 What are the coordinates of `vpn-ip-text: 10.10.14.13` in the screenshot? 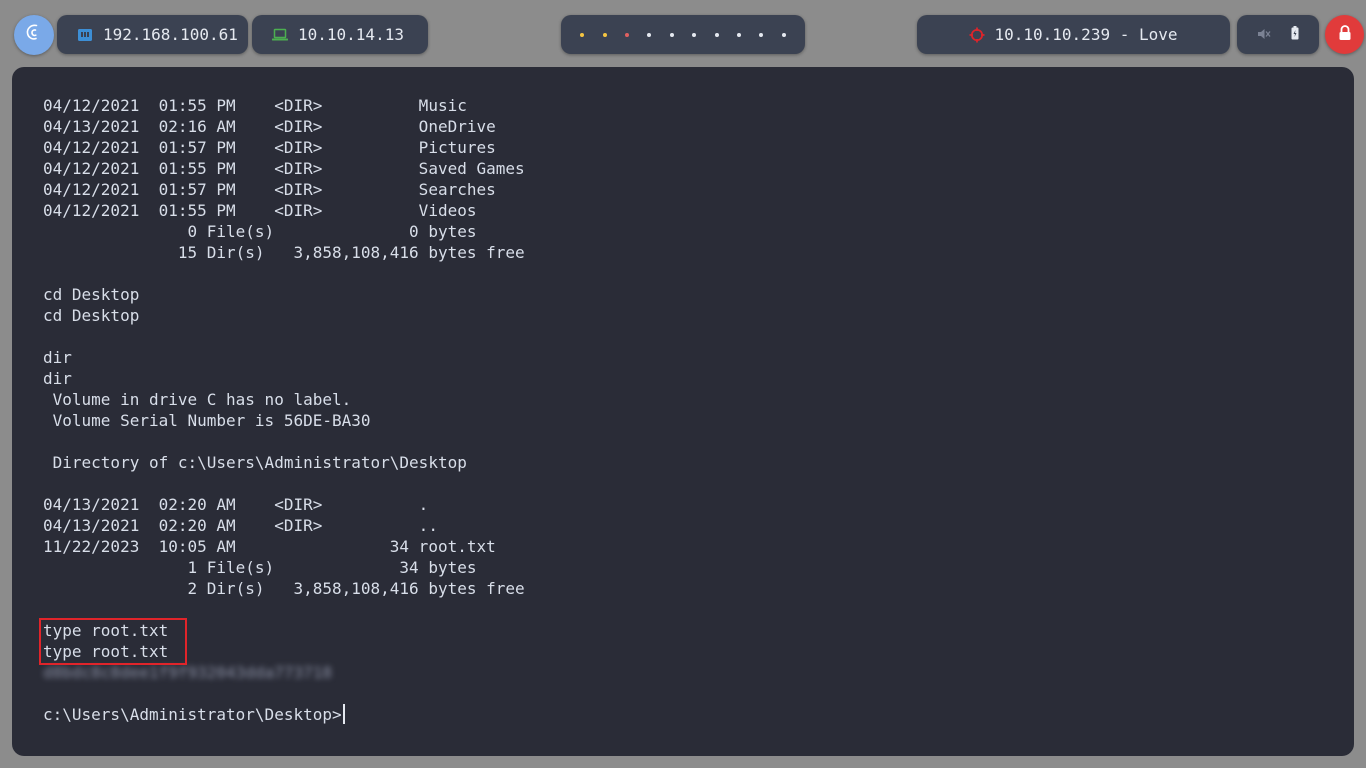 It's located at (351, 34).